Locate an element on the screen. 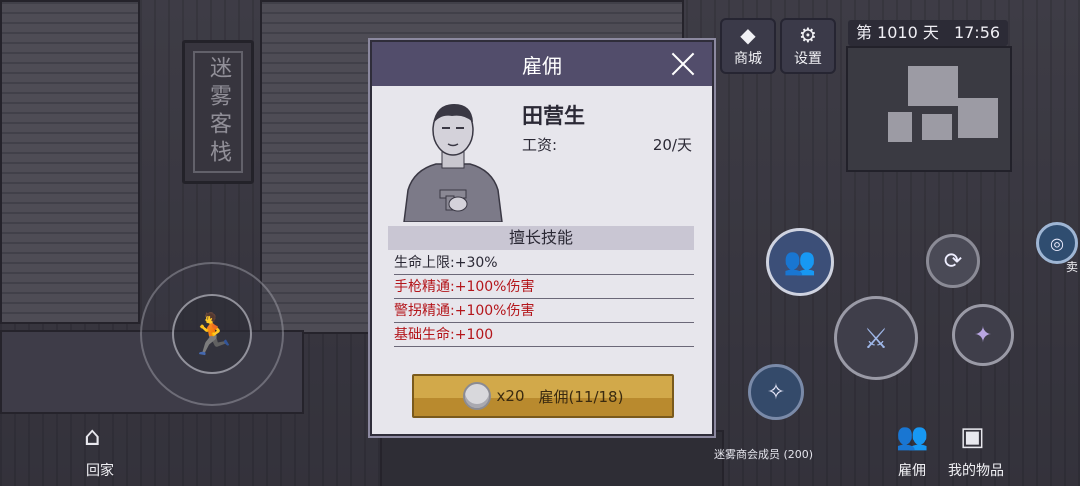 This screenshot has width=1080, height=486. movement-joystick: 🏃 is located at coordinates (212, 334).